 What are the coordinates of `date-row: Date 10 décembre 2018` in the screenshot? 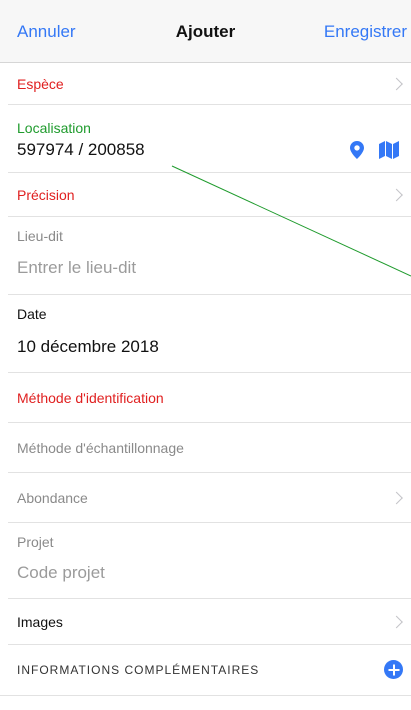 It's located at (209, 334).